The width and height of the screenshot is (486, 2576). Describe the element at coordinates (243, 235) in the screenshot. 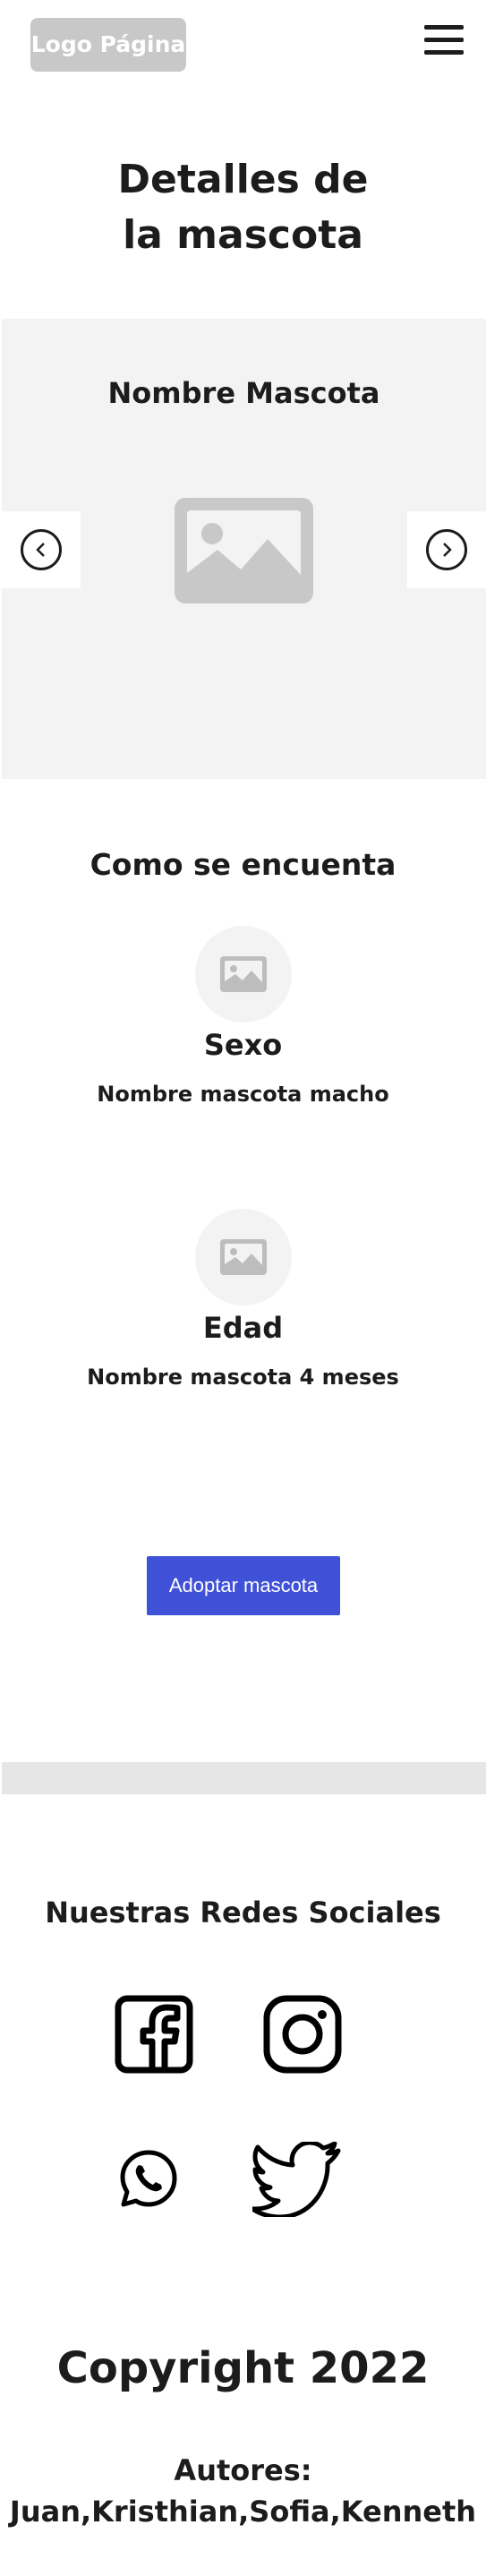

I see `page-title-line-2: la mascota` at that location.